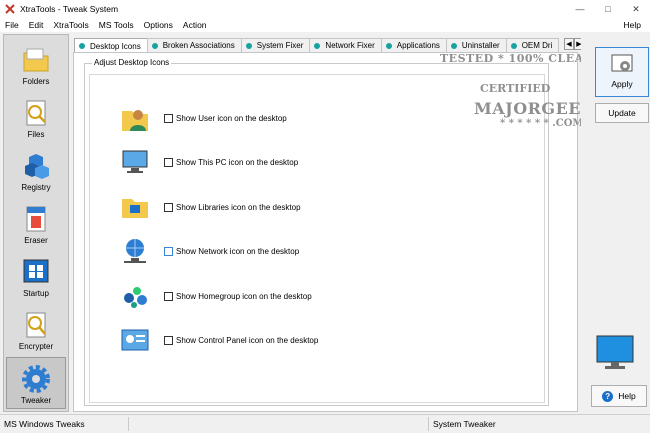 This screenshot has width=650, height=433. What do you see at coordinates (627, 396) in the screenshot?
I see `help-label: Help` at bounding box center [627, 396].